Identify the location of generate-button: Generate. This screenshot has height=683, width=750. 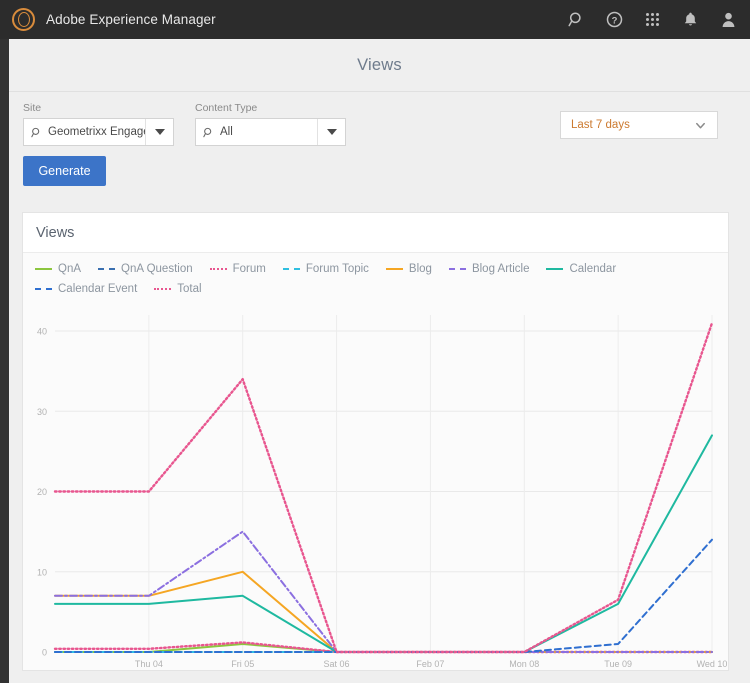
(64, 171).